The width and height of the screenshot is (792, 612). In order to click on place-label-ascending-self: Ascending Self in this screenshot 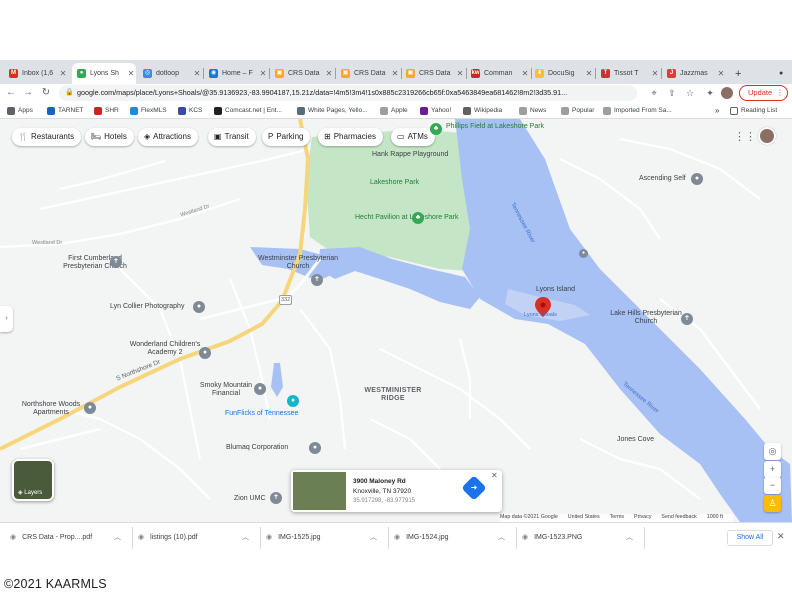, I will do `click(662, 179)`.